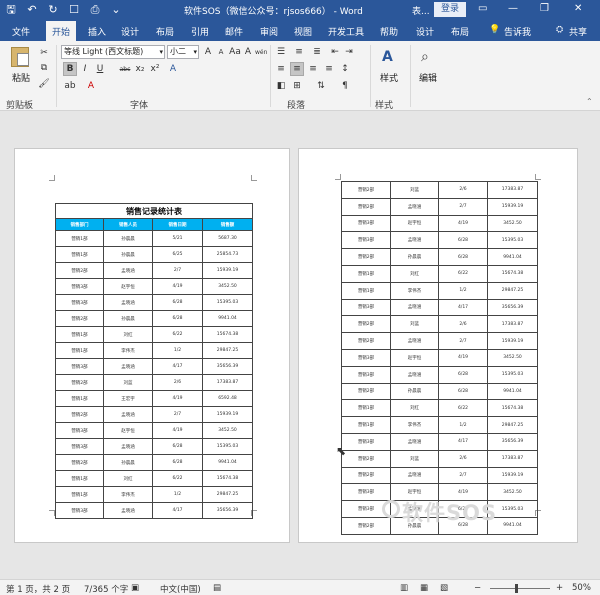  I want to click on table-row: 营销2部 孙晨晨 6/28 9941.04, so click(439, 391).